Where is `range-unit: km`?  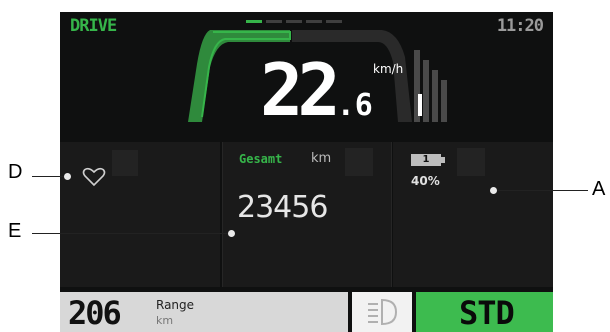
range-unit: km is located at coordinates (165, 320).